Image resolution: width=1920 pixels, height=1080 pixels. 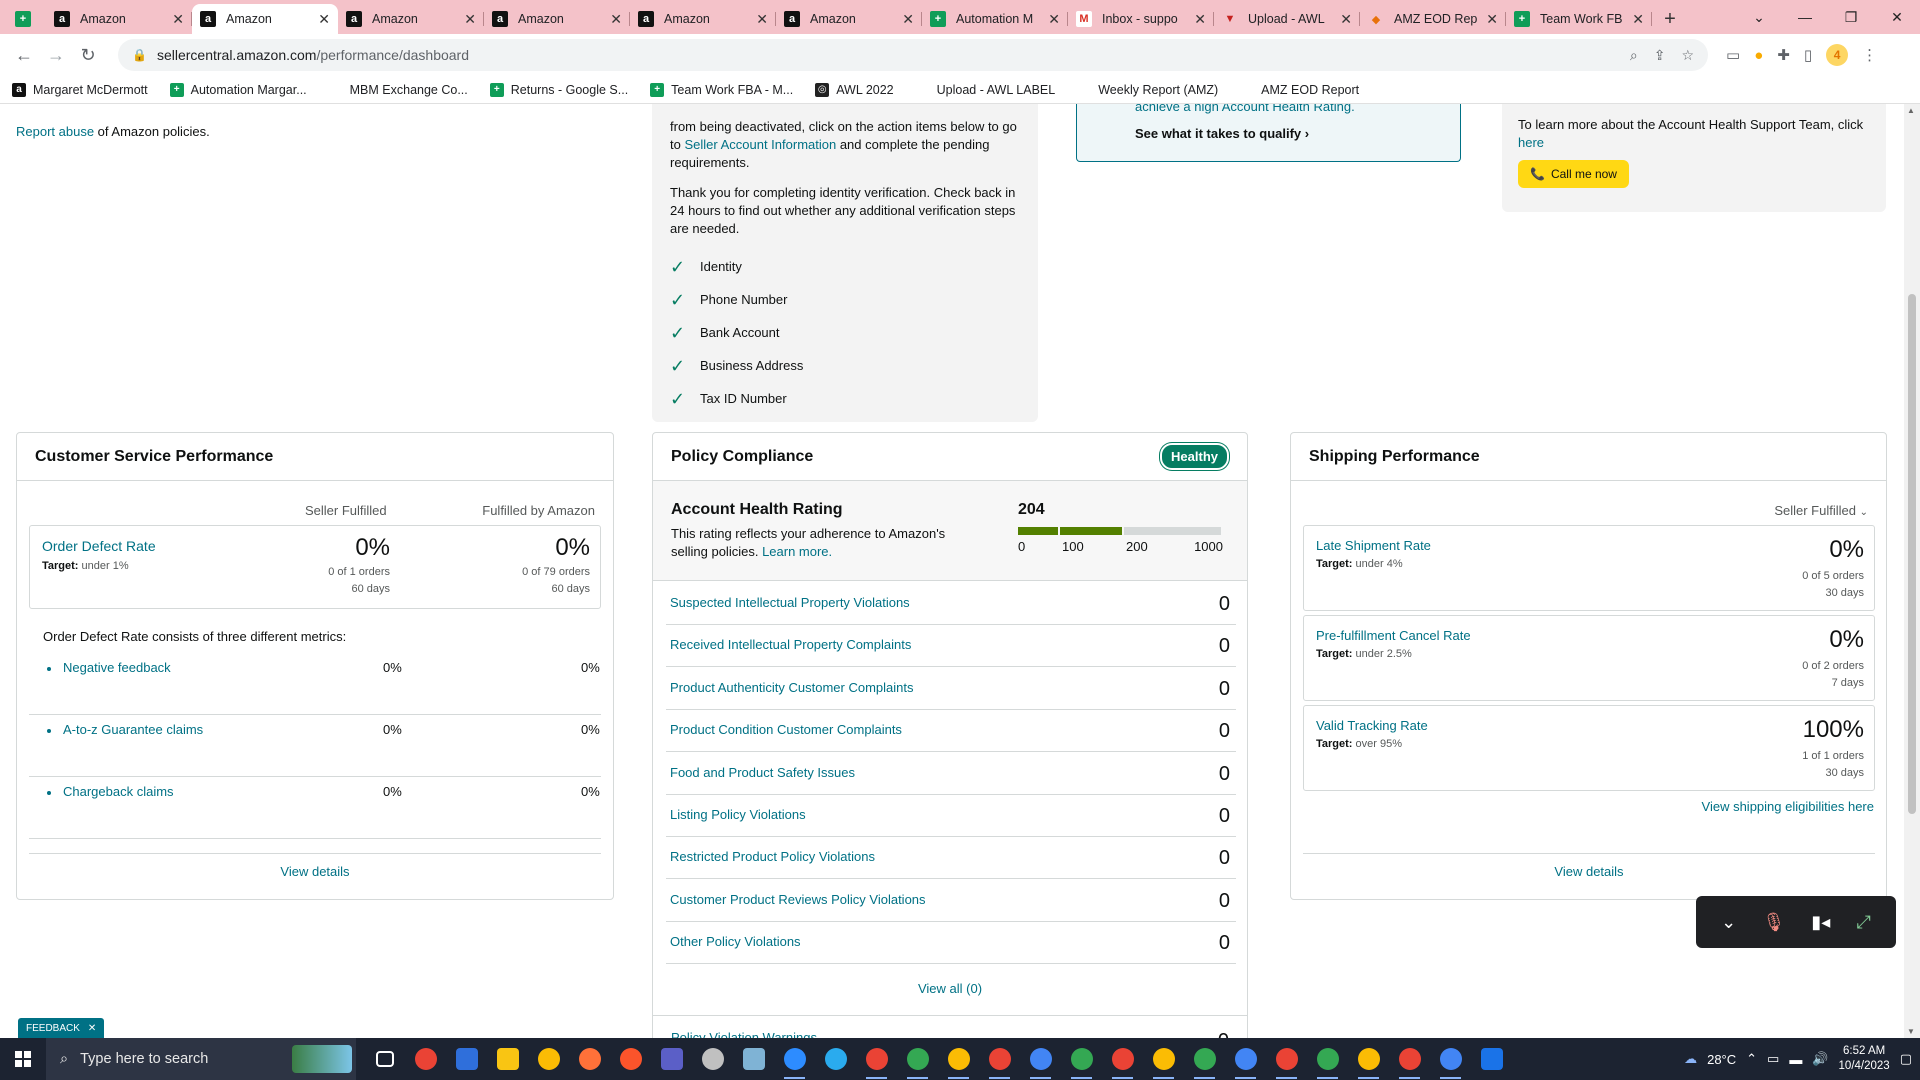 I want to click on popout-icon: ⤢, so click(x=1864, y=922).